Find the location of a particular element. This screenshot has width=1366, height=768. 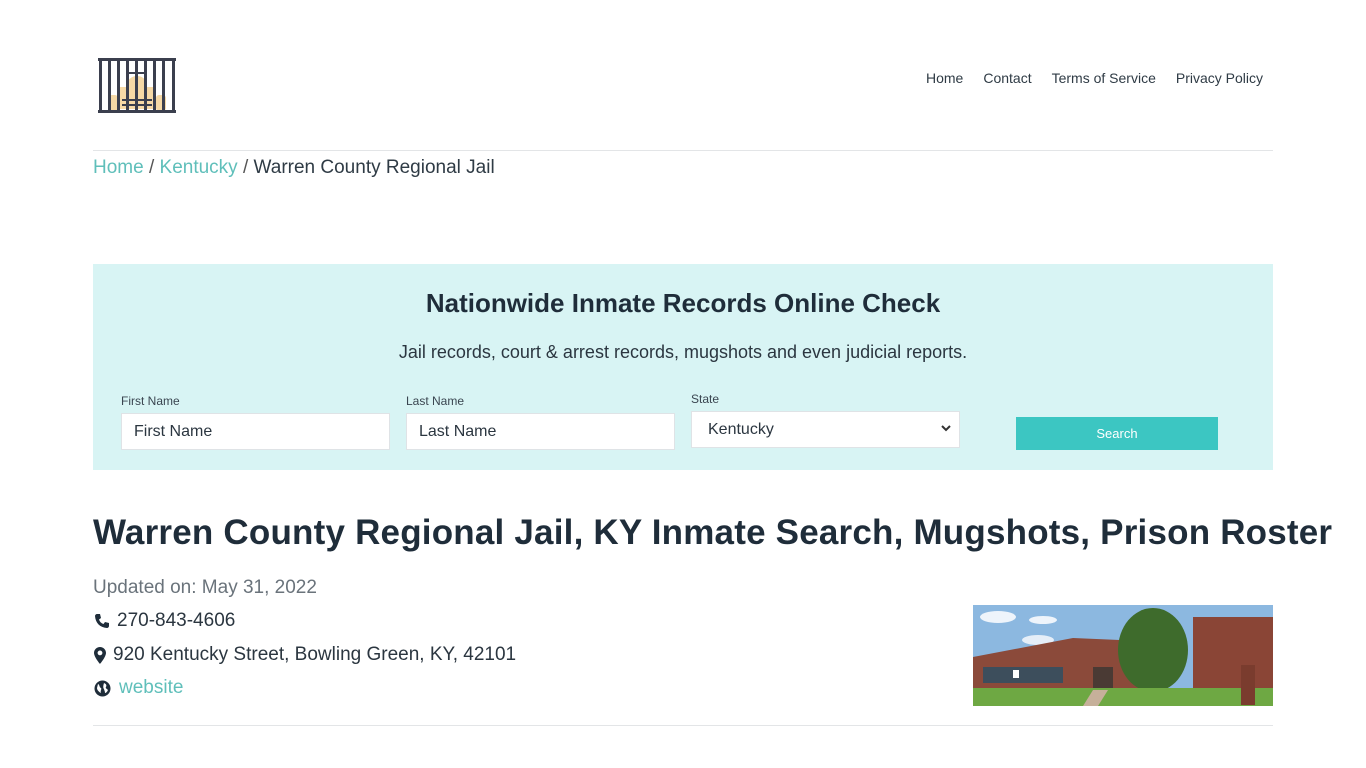

website-row: website is located at coordinates (138, 688).